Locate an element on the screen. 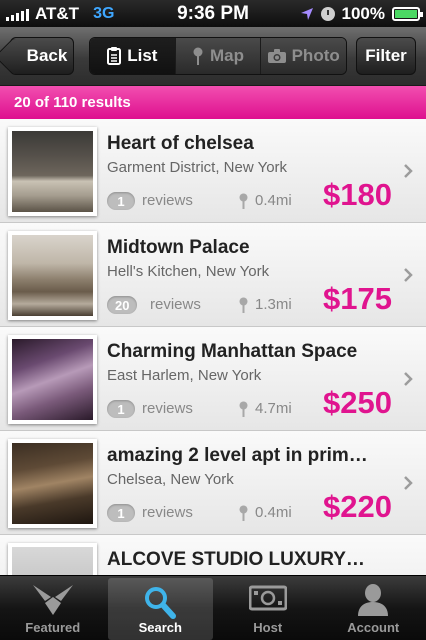 The height and width of the screenshot is (640, 426). review-count-badge: 20 is located at coordinates (122, 305).